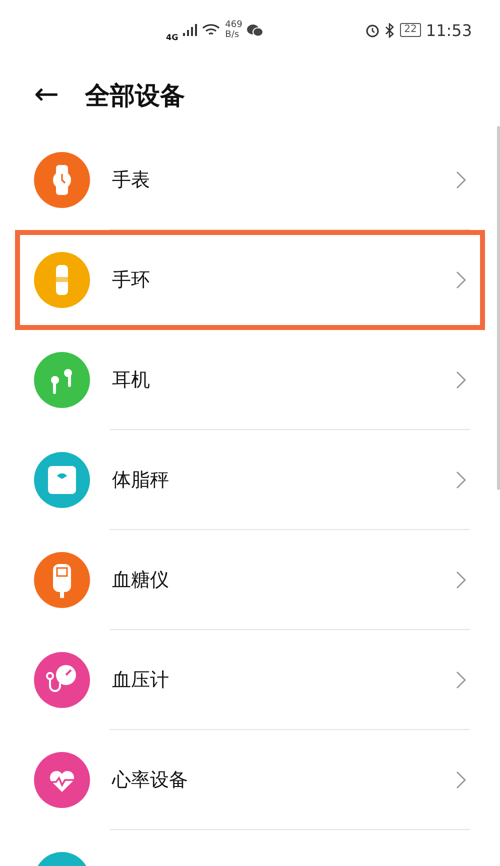 The height and width of the screenshot is (866, 500). I want to click on page-title: 全部设备, so click(135, 96).